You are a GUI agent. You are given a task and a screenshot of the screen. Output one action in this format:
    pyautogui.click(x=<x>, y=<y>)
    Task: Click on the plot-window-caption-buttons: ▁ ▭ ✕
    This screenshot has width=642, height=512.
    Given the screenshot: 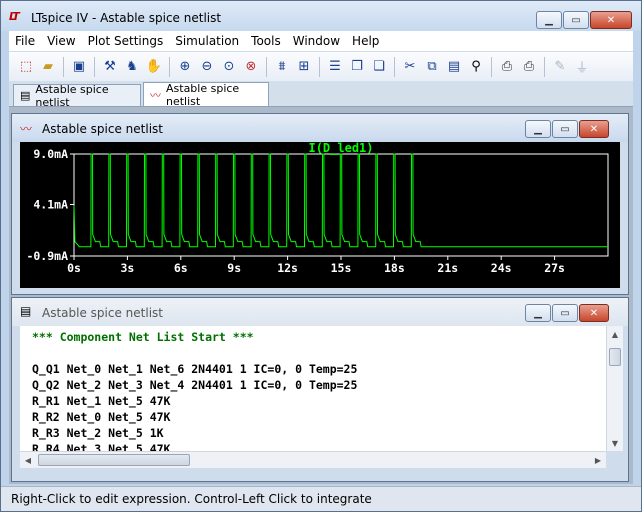 What is the action you would take?
    pyautogui.click(x=566, y=129)
    